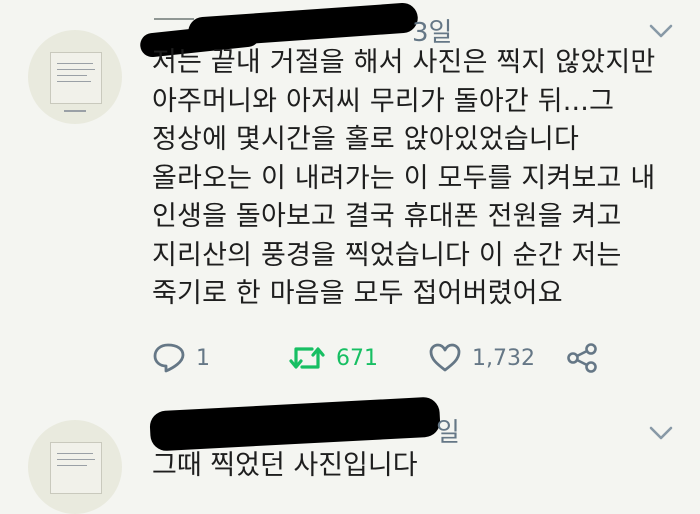  I want to click on like-count: 1,732, so click(503, 358).